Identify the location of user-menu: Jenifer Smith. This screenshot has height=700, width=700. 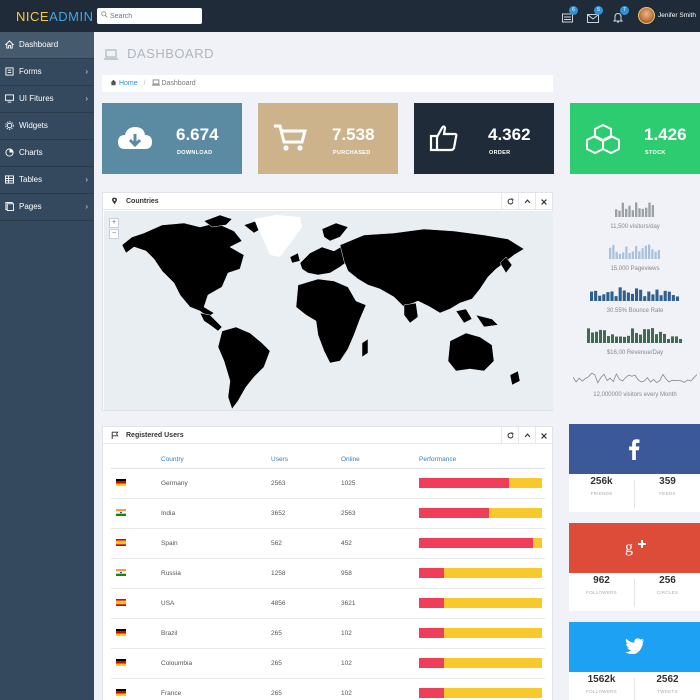
(667, 15).